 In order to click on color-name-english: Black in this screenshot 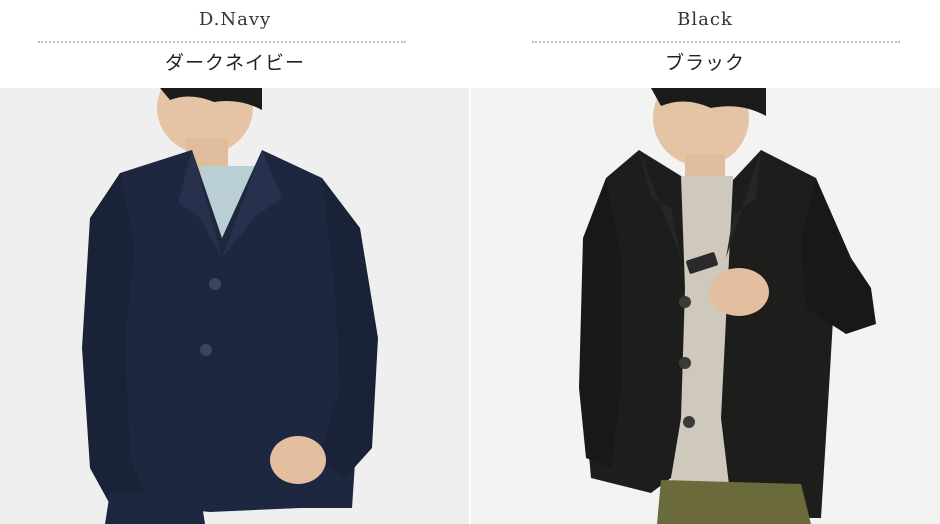, I will do `click(705, 19)`.